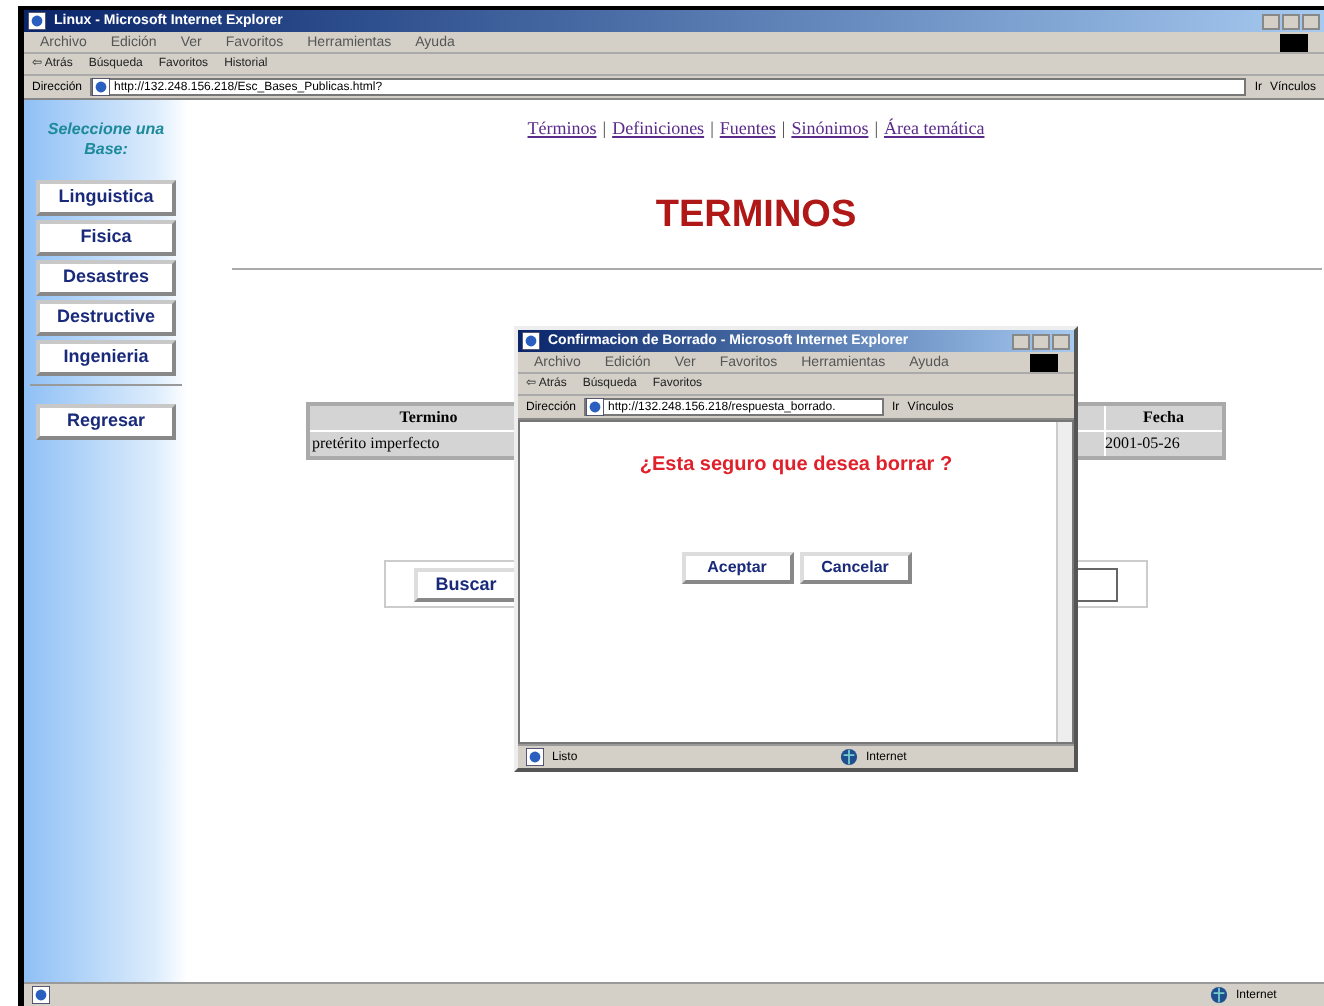 The width and height of the screenshot is (1324, 1006). Describe the element at coordinates (106, 278) in the screenshot. I see `sidebar-button: Desastres` at that location.